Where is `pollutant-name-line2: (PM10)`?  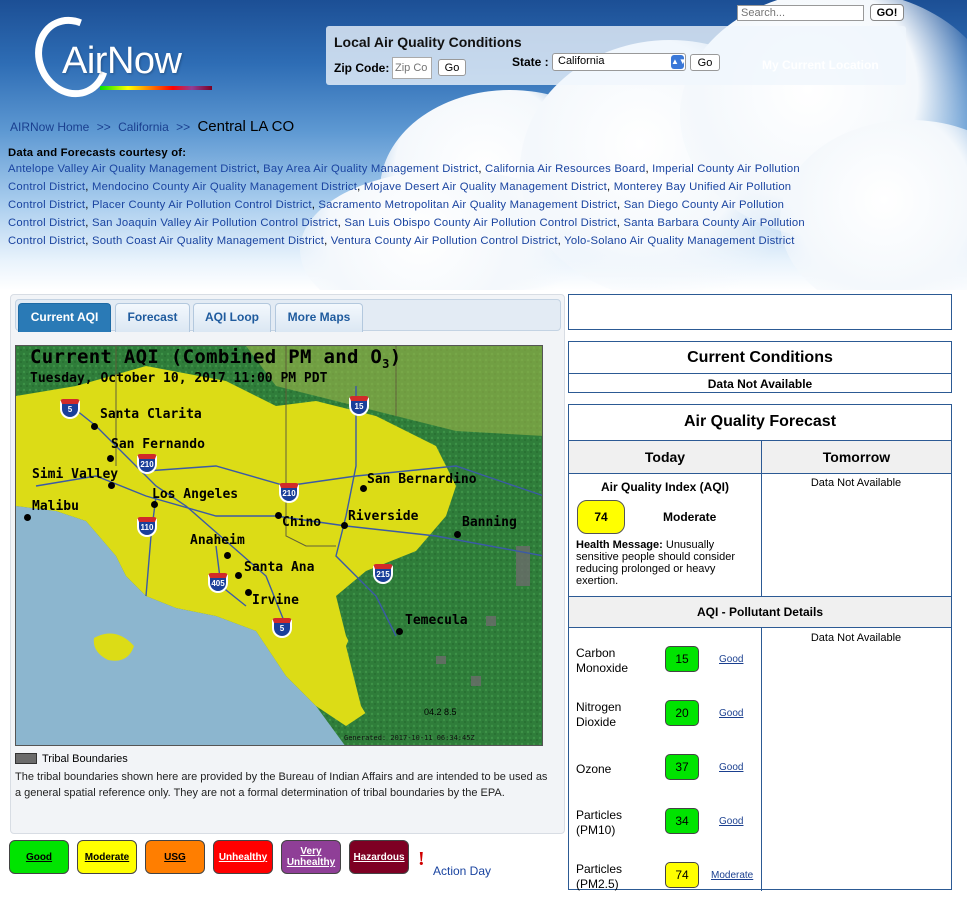 pollutant-name-line2: (PM10) is located at coordinates (596, 830).